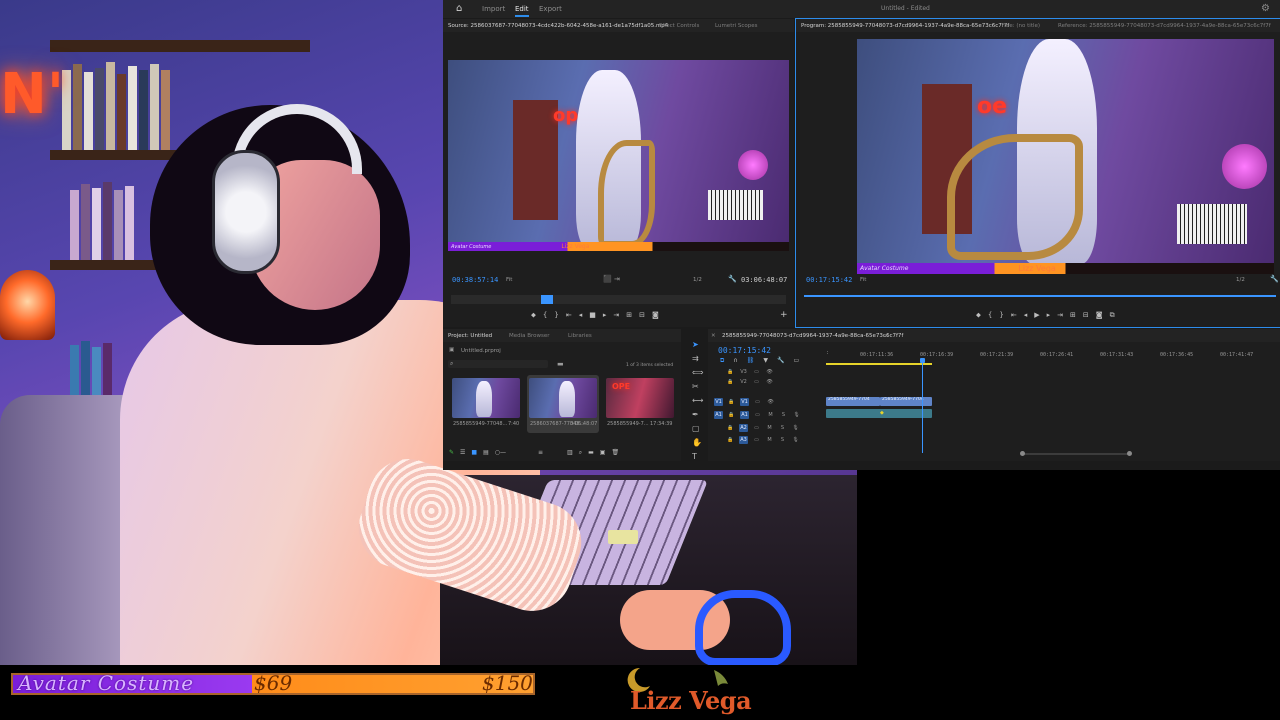  What do you see at coordinates (697, 400) in the screenshot?
I see `slip-tool-icon: ⟷` at bounding box center [697, 400].